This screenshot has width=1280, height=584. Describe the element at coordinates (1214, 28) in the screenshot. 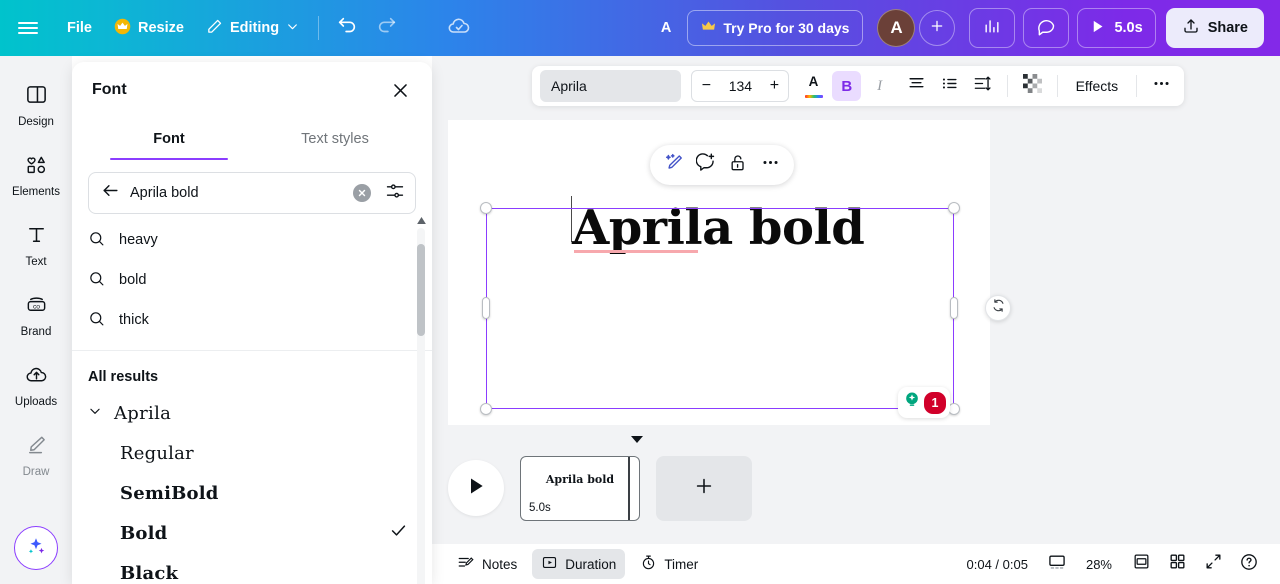

I see `share-button: Share` at that location.